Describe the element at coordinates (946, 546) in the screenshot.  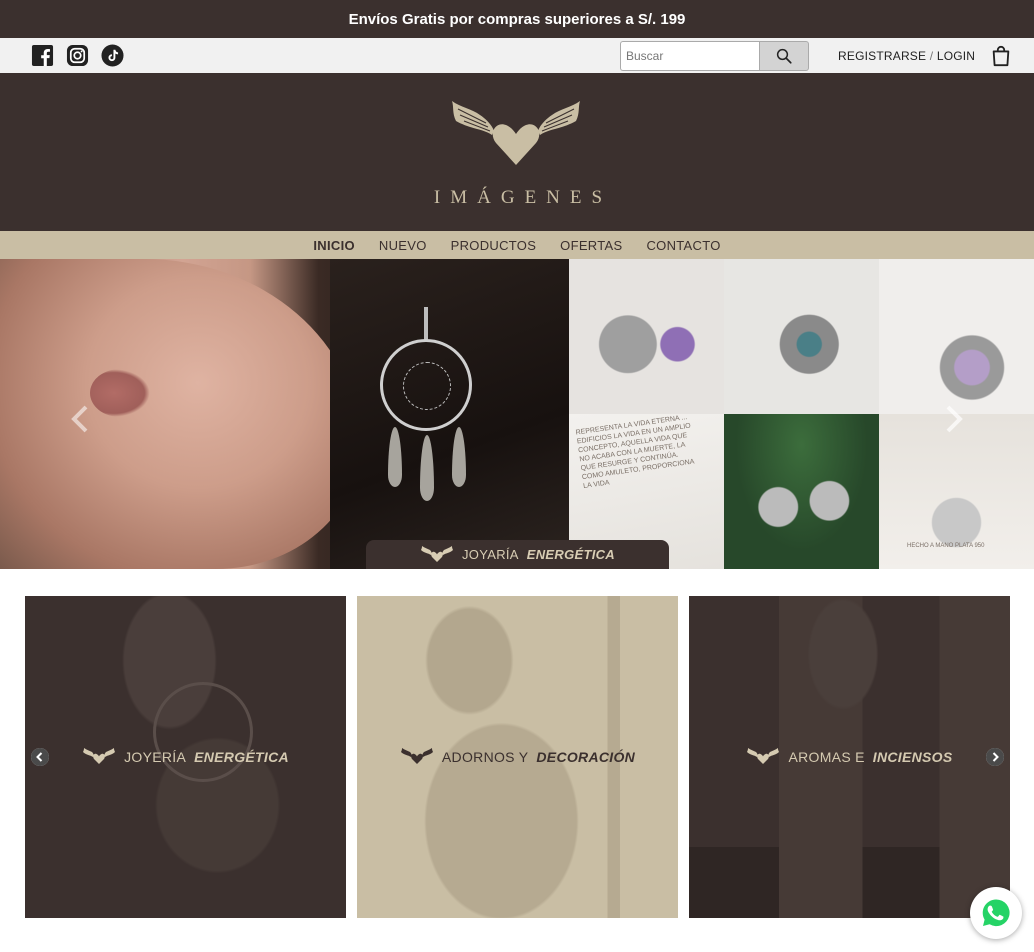
I see `medallion-card-text: HECHO A MANO PLATA 950` at that location.